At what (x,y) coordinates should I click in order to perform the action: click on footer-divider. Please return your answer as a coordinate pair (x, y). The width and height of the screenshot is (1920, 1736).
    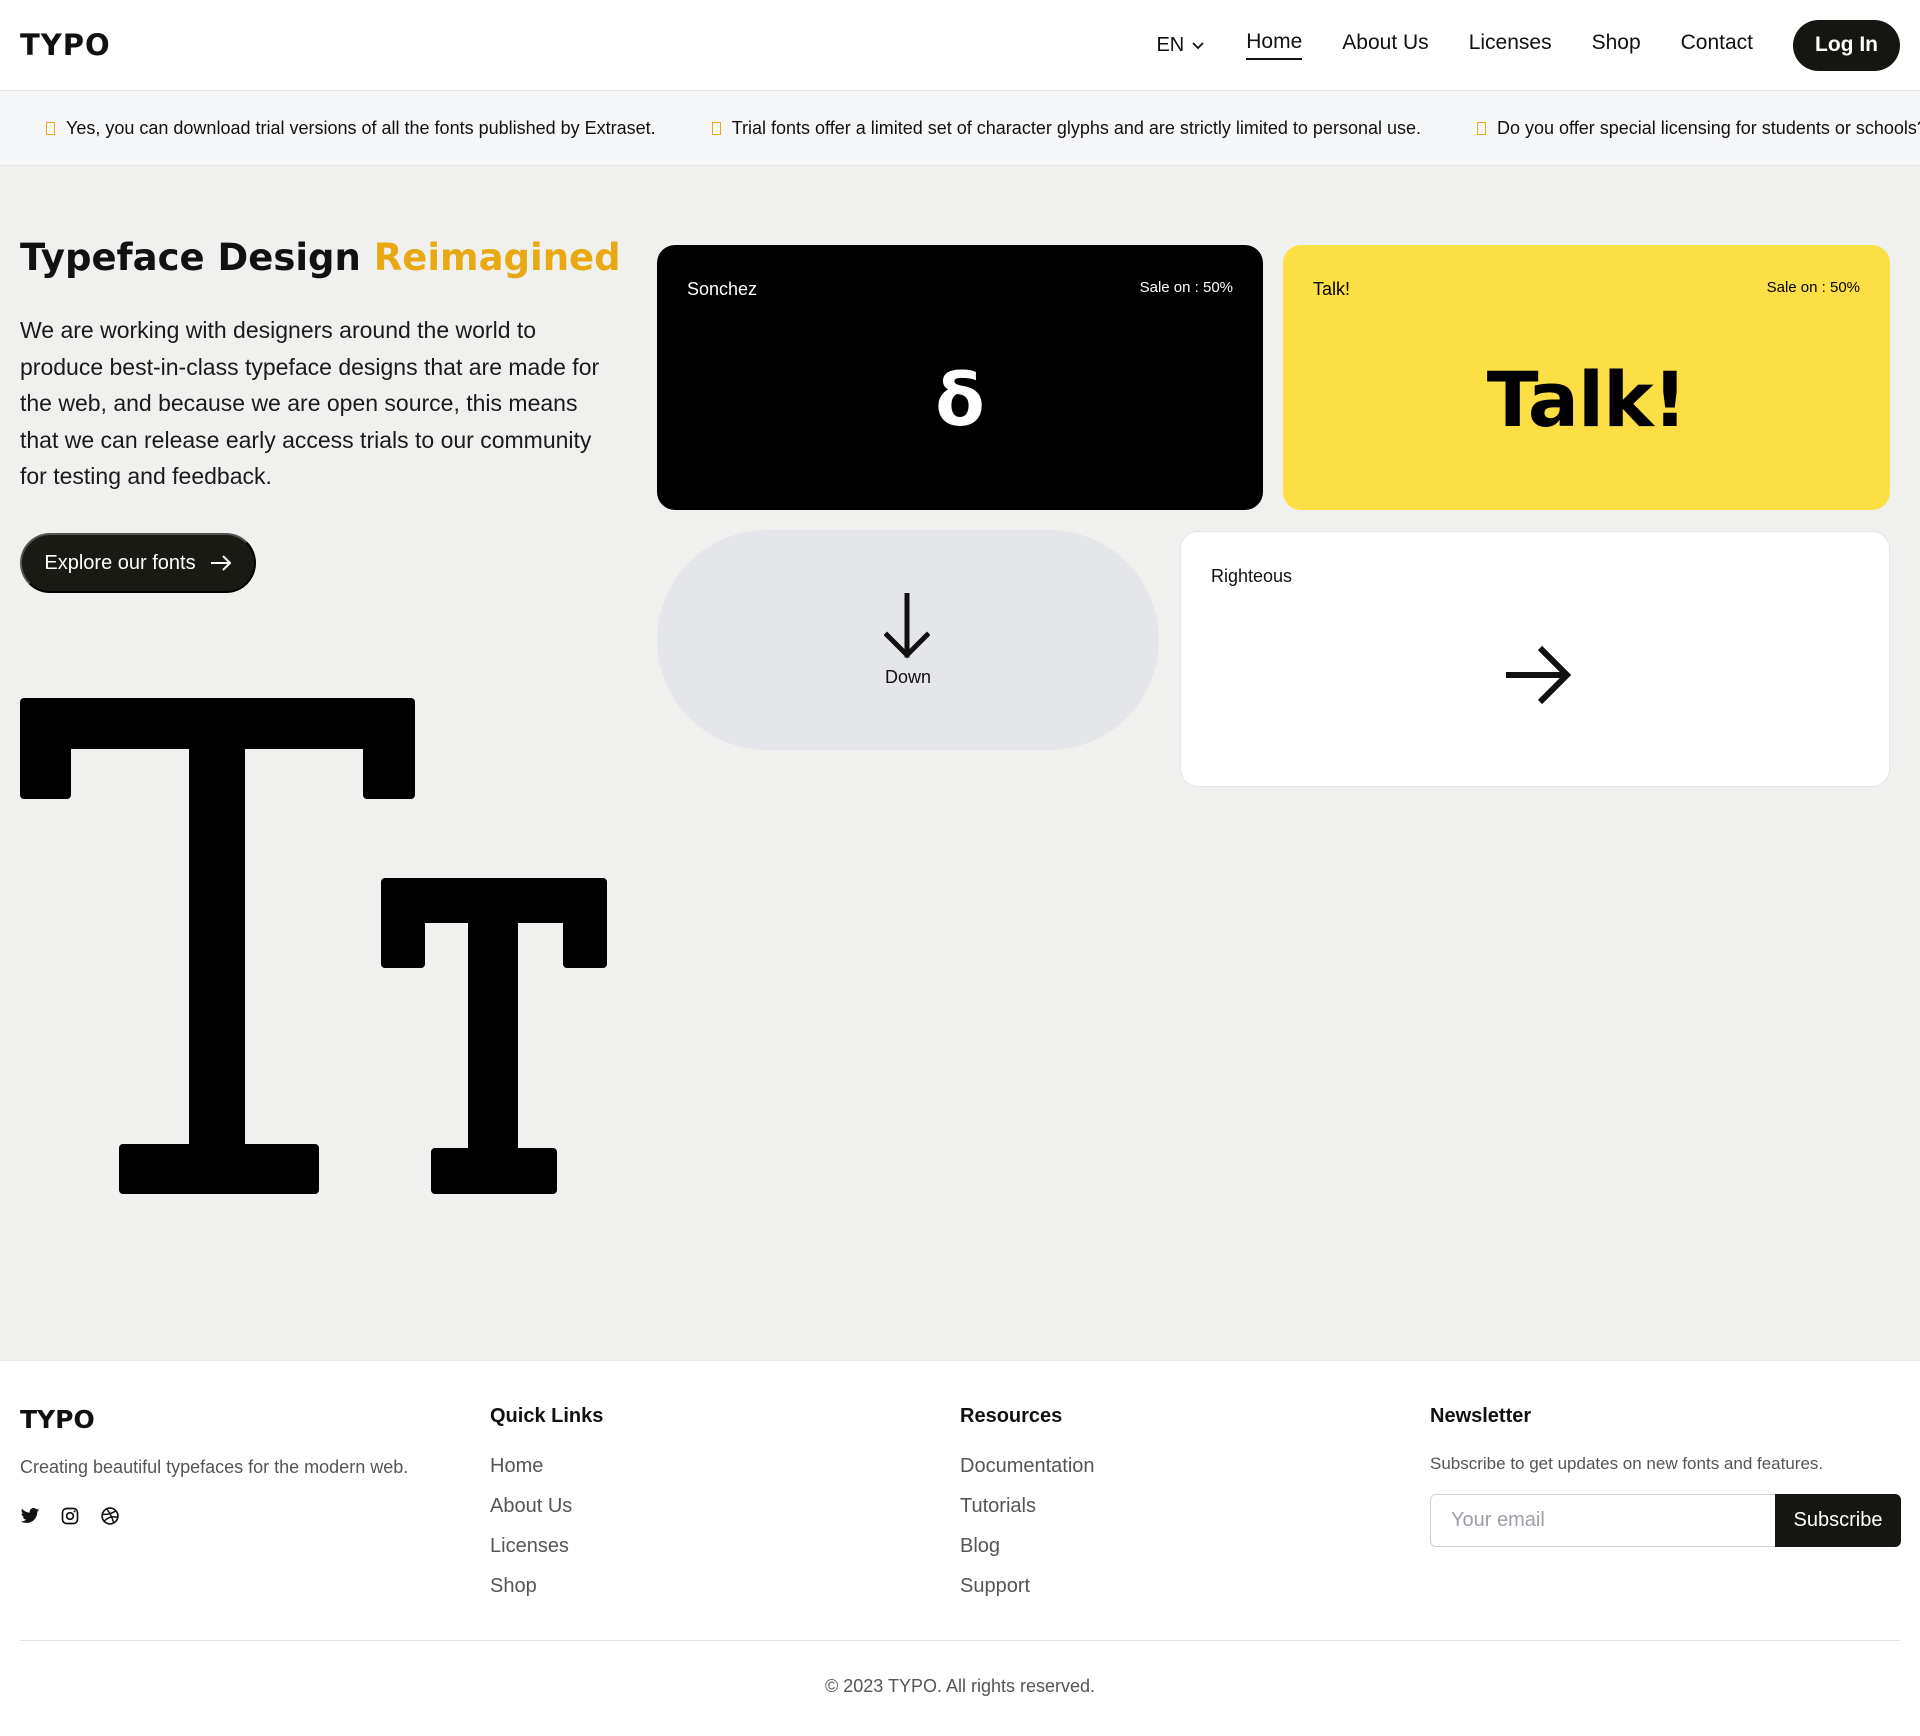
    Looking at the image, I should click on (960, 1640).